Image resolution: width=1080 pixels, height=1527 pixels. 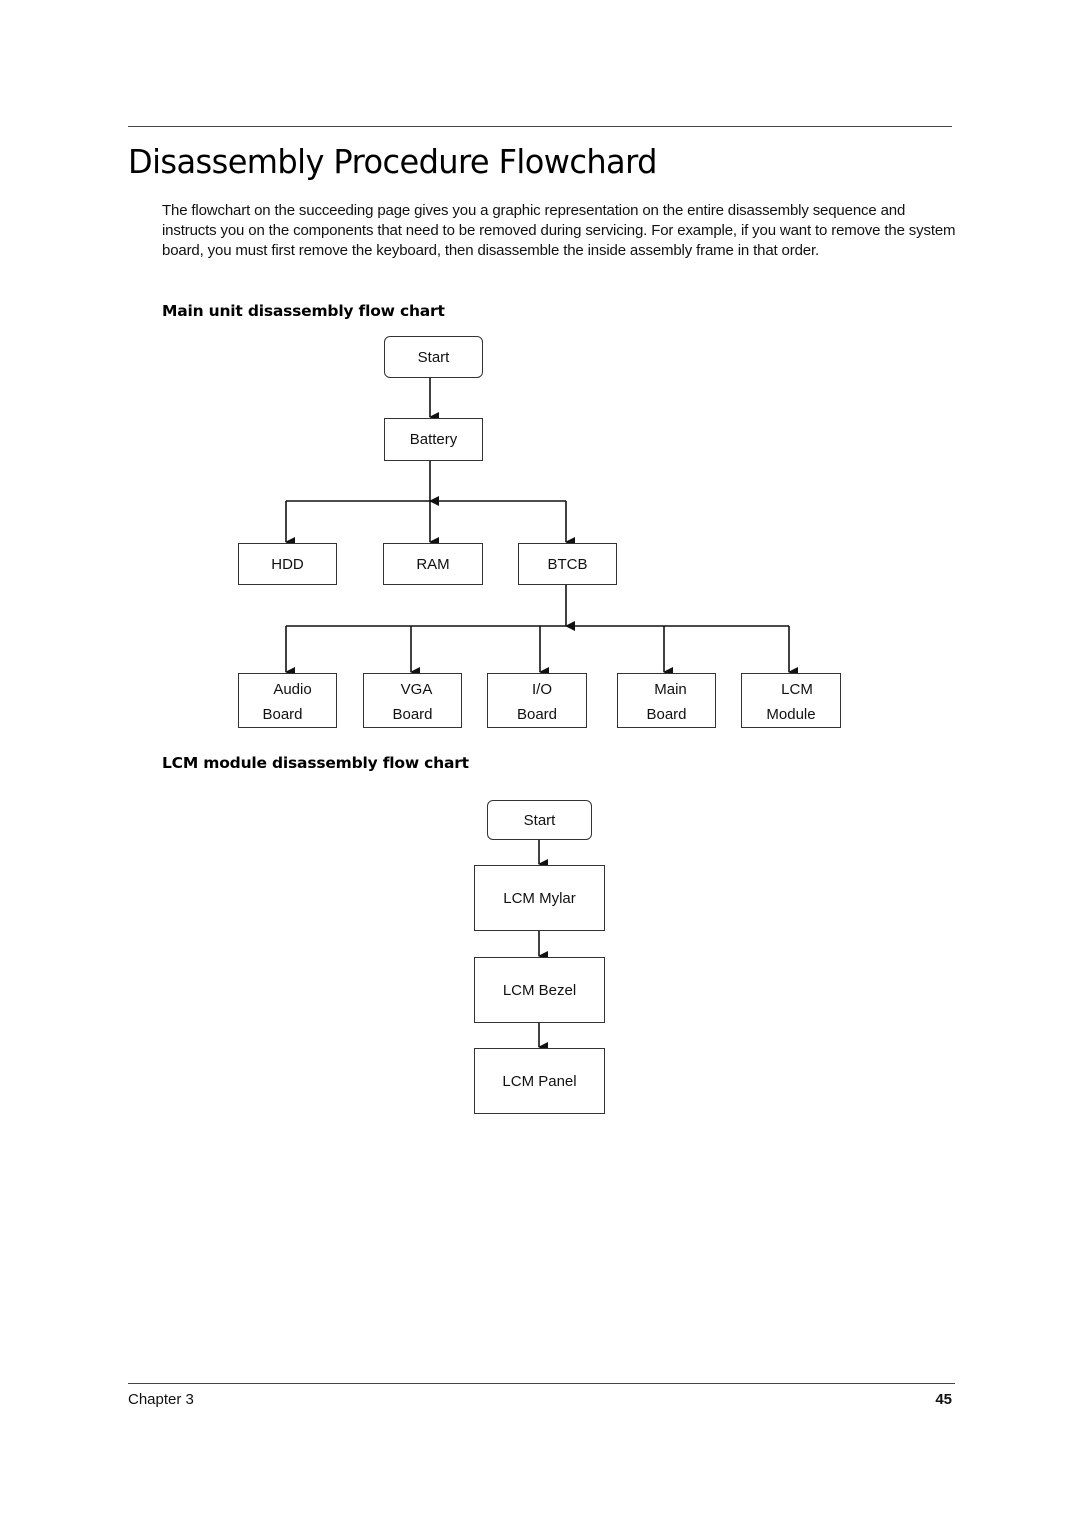 I want to click on node-hdd: HDD, so click(x=287, y=564).